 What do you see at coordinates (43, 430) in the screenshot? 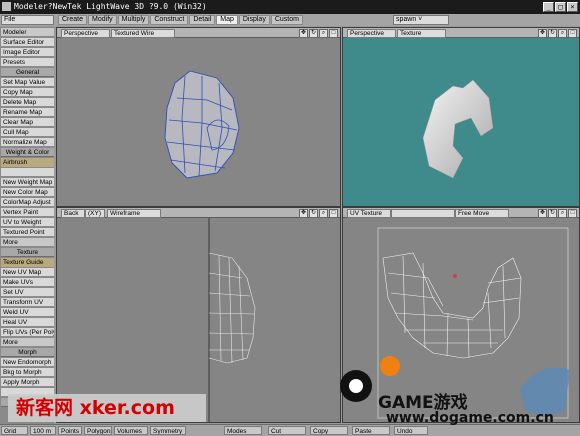
I see `status-100-m: 100 m` at bounding box center [43, 430].